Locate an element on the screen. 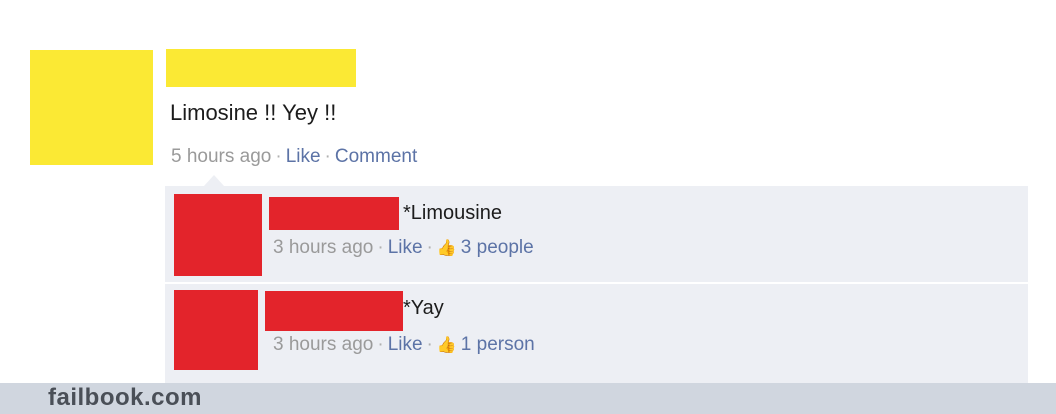 This screenshot has width=1056, height=414. watermark-text: failbook.com is located at coordinates (125, 397).